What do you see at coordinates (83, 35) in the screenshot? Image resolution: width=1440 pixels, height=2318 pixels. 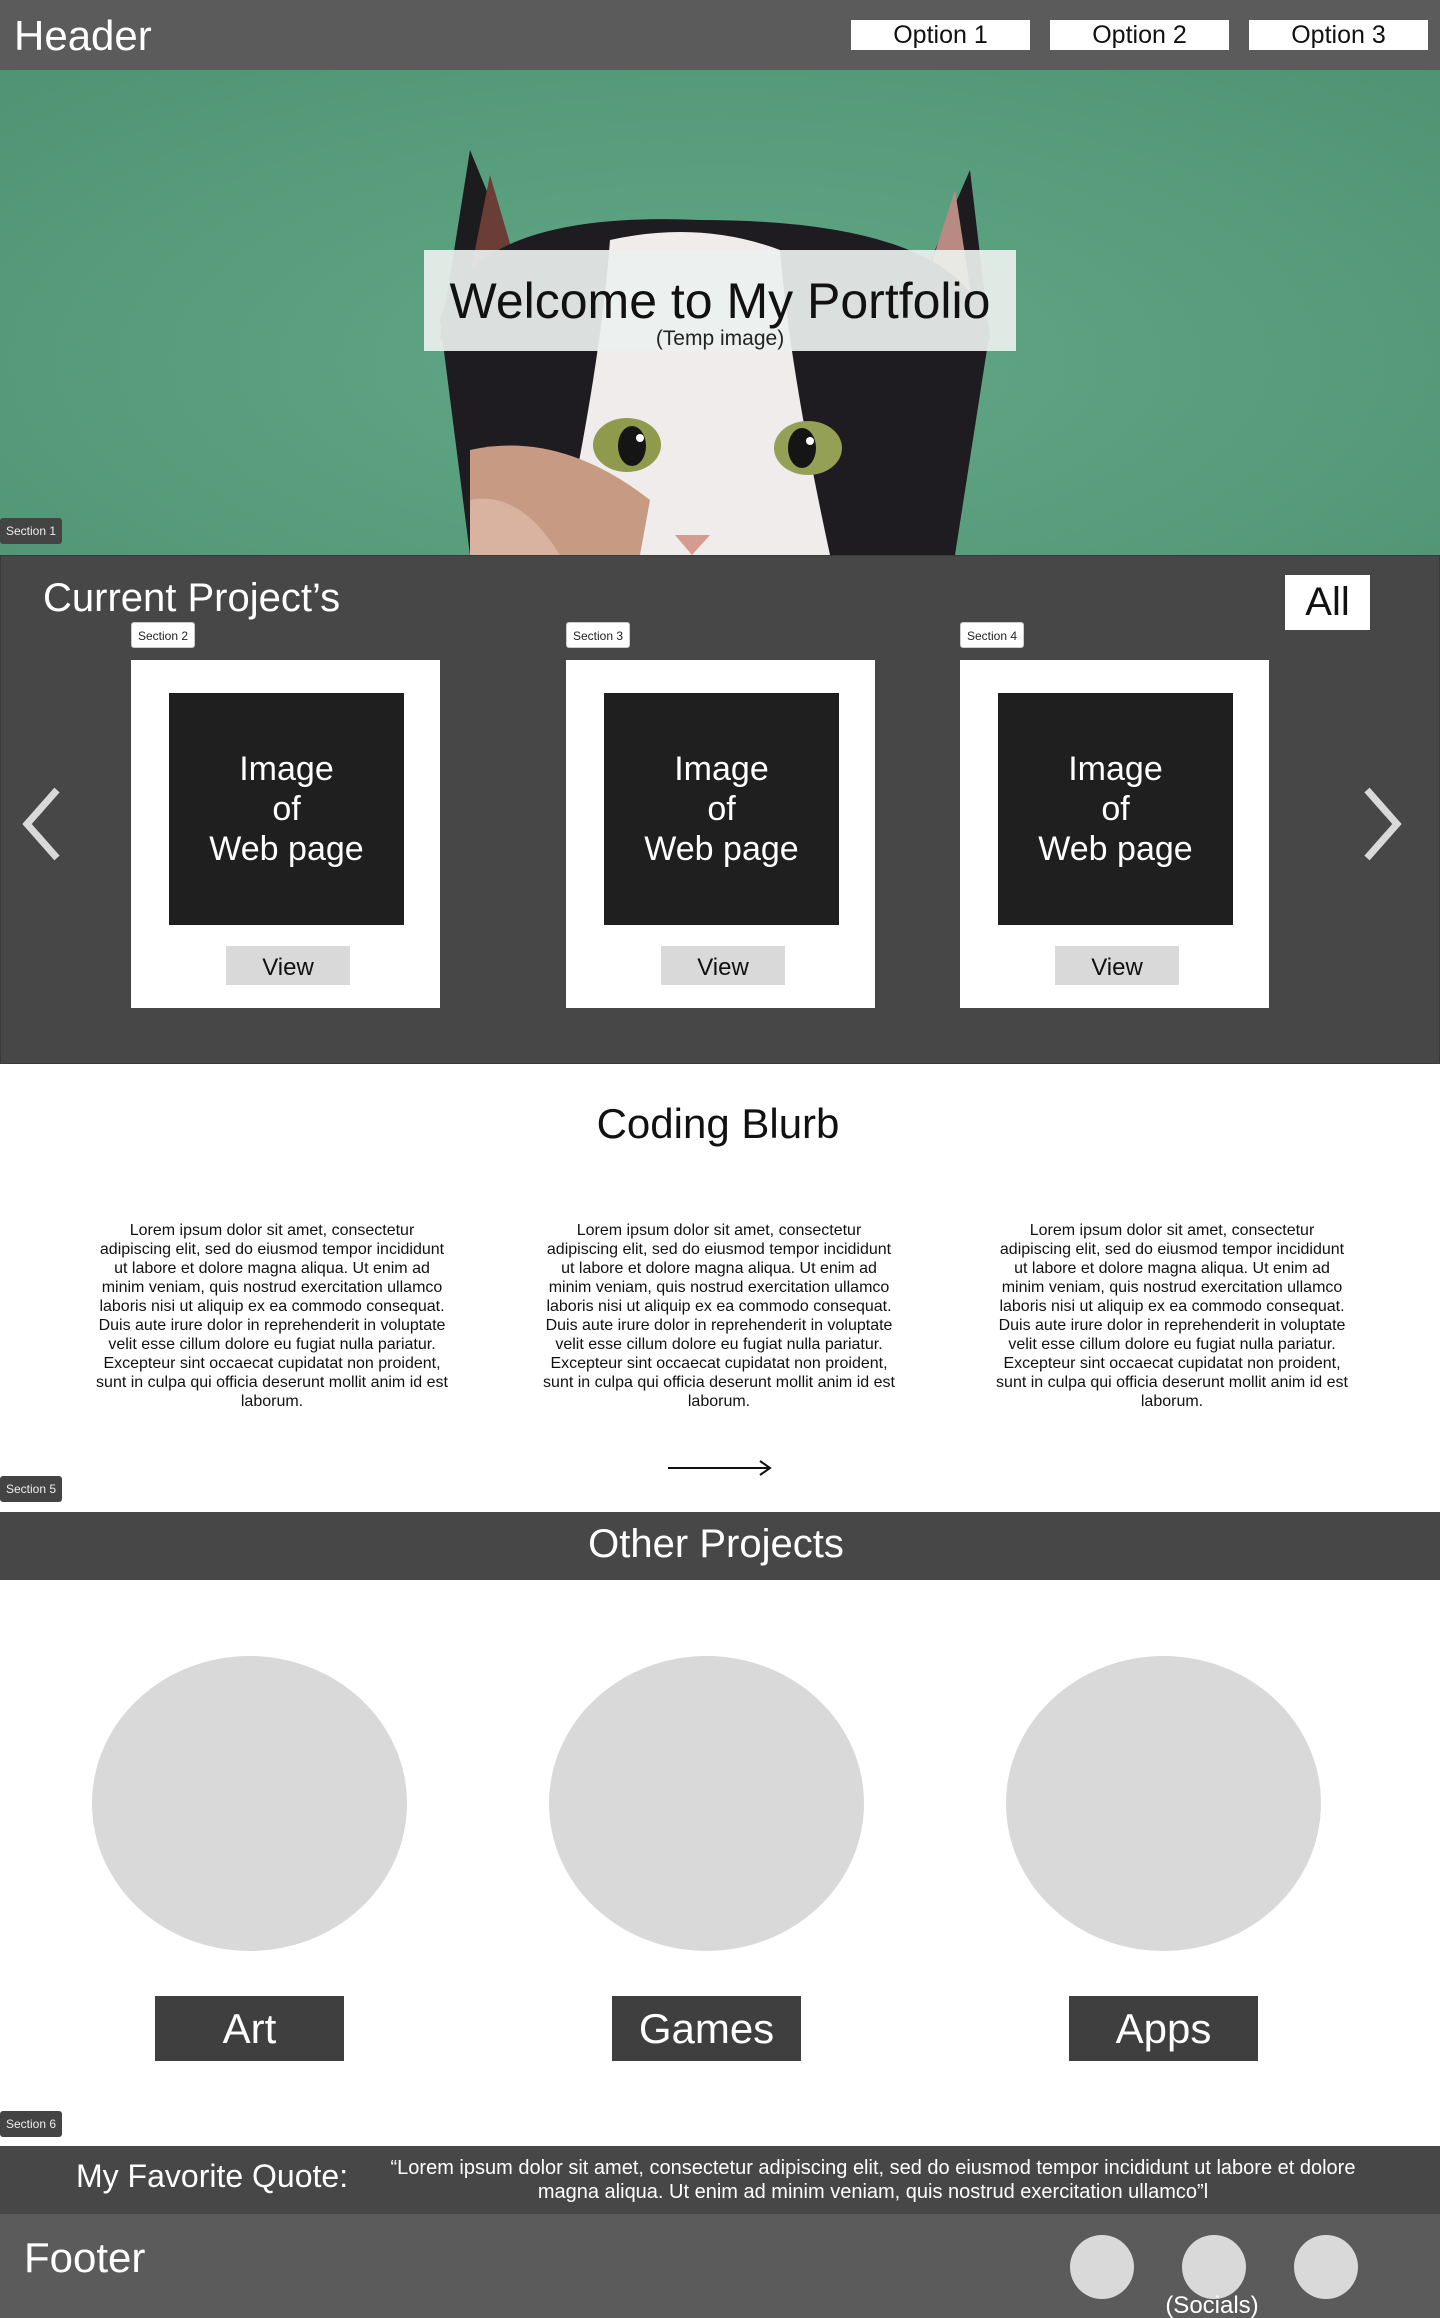 I see `header-title: Header` at bounding box center [83, 35].